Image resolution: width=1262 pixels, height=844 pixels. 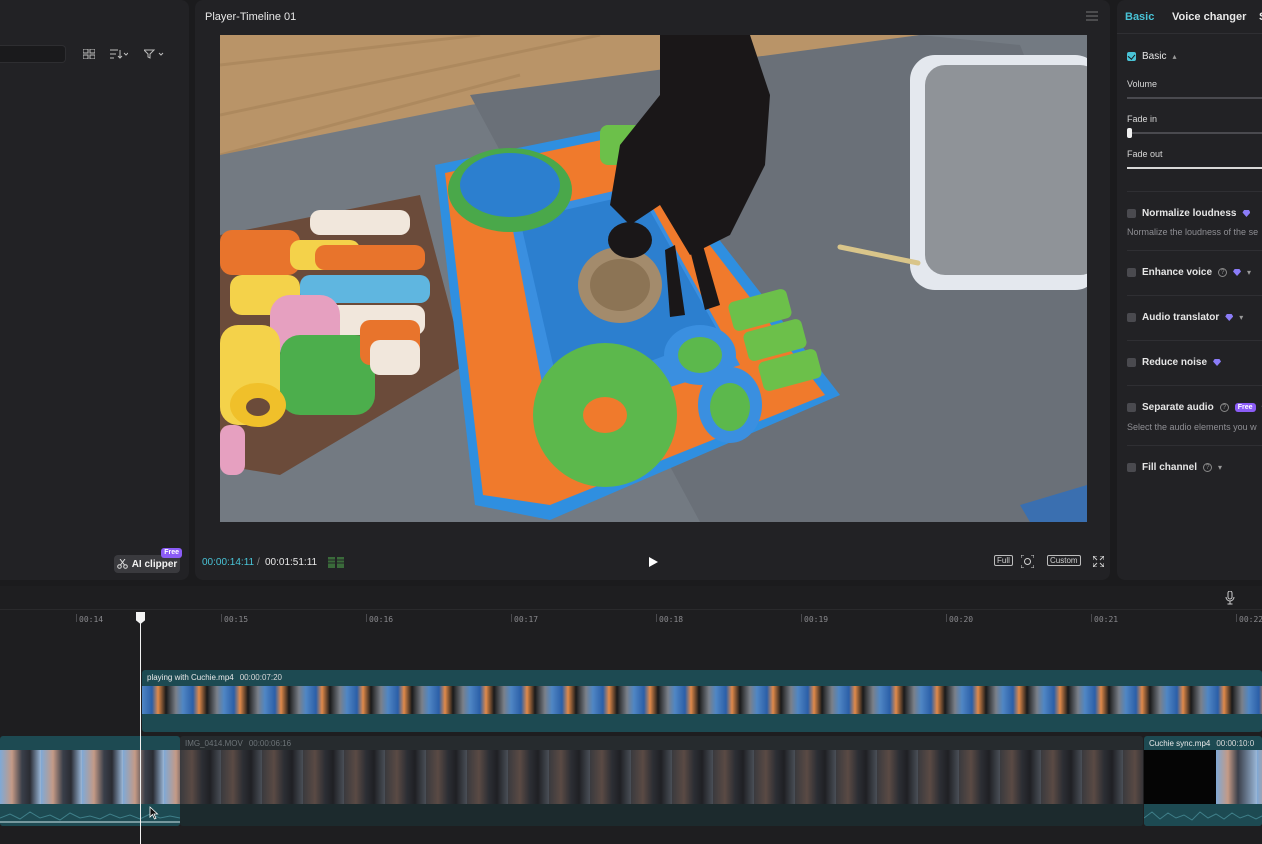 What do you see at coordinates (1131, 213) in the screenshot?
I see `normalize-checkbox` at bounding box center [1131, 213].